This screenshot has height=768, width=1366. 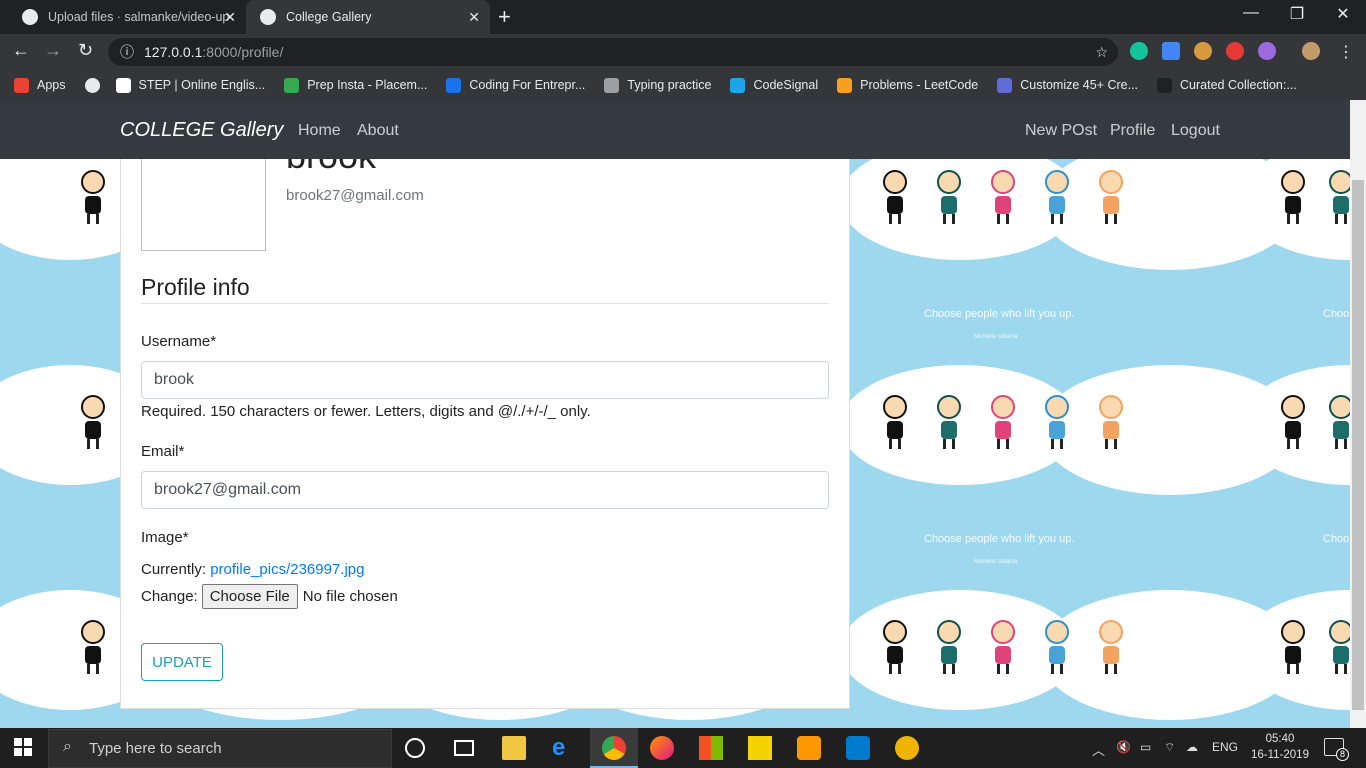 What do you see at coordinates (355, 195) in the screenshot?
I see `profile-email: brook27@gmail.com` at bounding box center [355, 195].